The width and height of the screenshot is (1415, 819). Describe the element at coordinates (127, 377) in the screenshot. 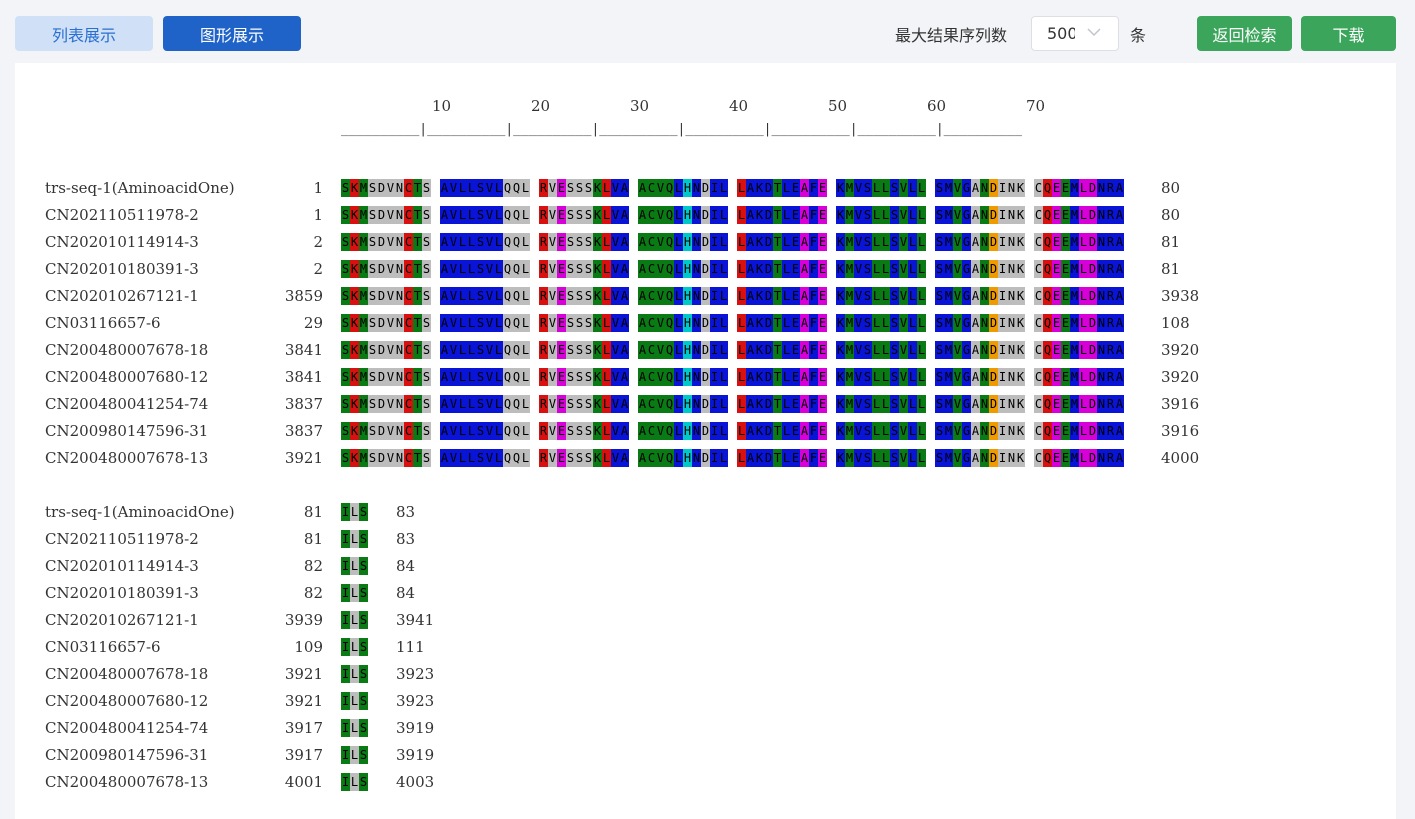

I see `sequence-name: CN200480007680-12` at that location.